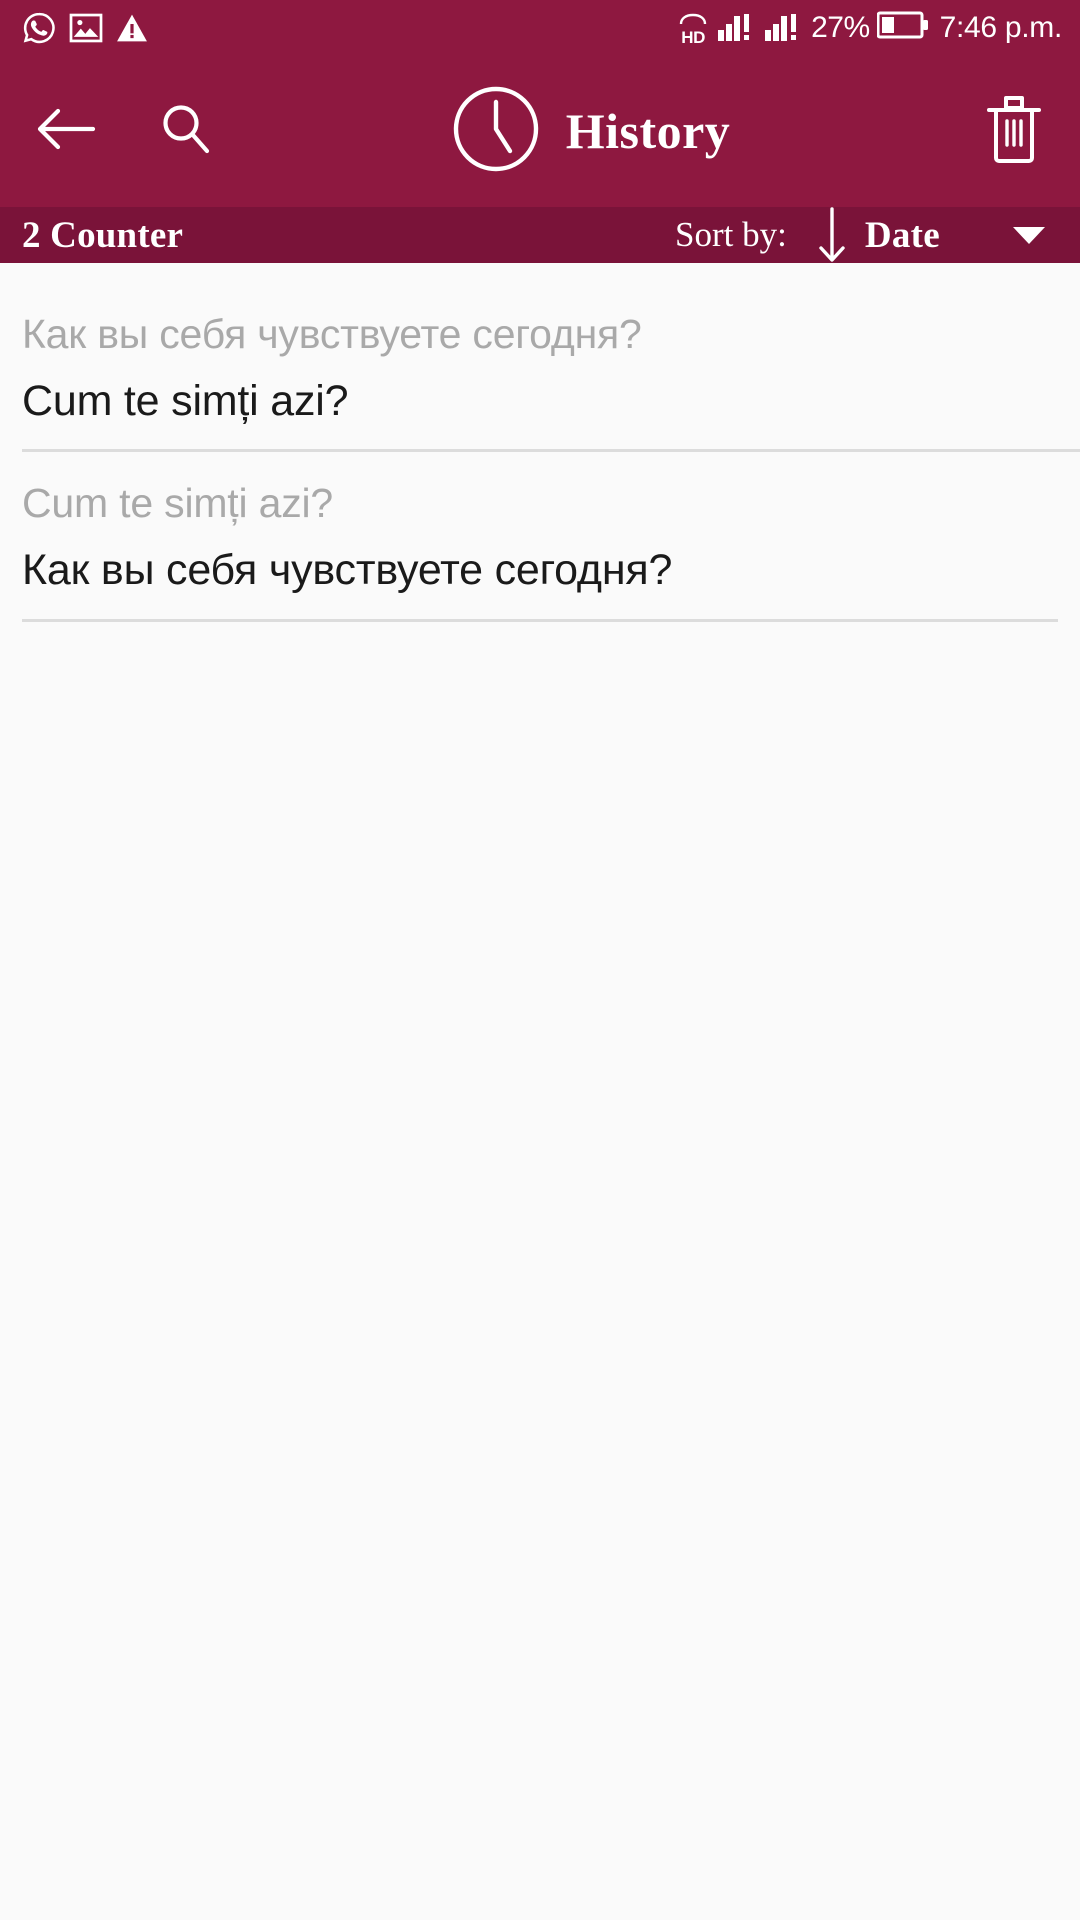 The image size is (1080, 1920). I want to click on history-counter-label: 2 Counter, so click(103, 235).